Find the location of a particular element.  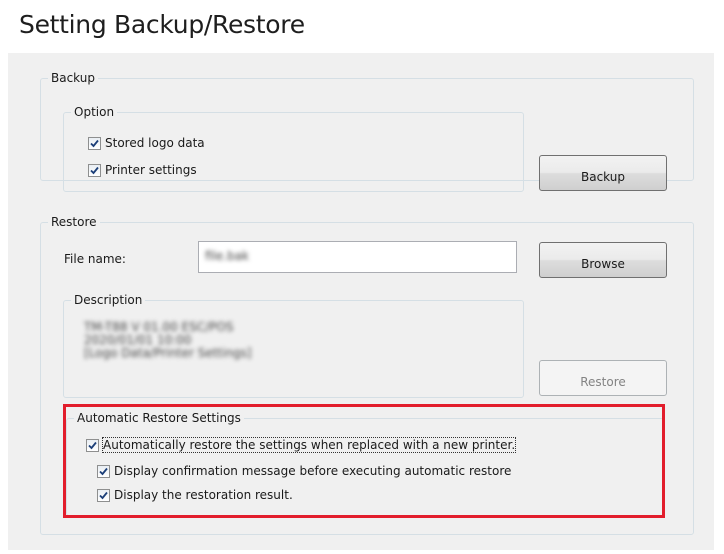

stored-logo-label: Stored logo data is located at coordinates (155, 143).